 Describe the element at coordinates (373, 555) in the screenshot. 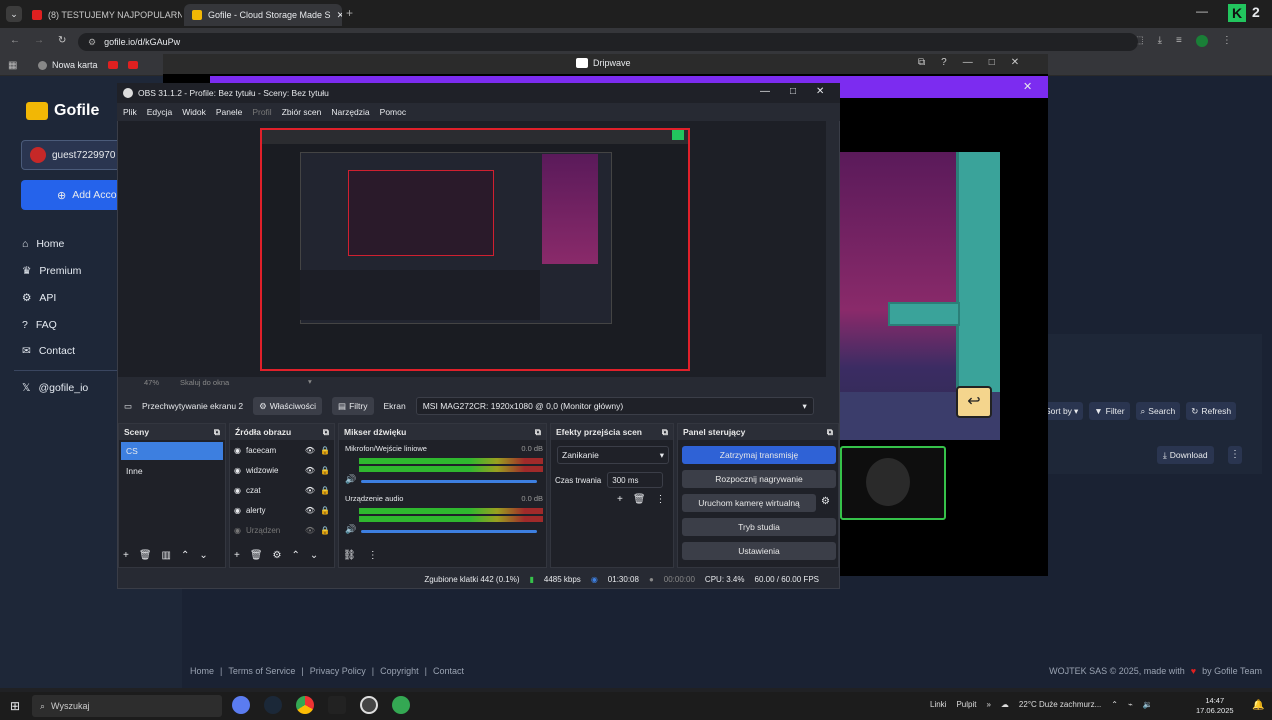

I see `more-icon: ⋮` at that location.